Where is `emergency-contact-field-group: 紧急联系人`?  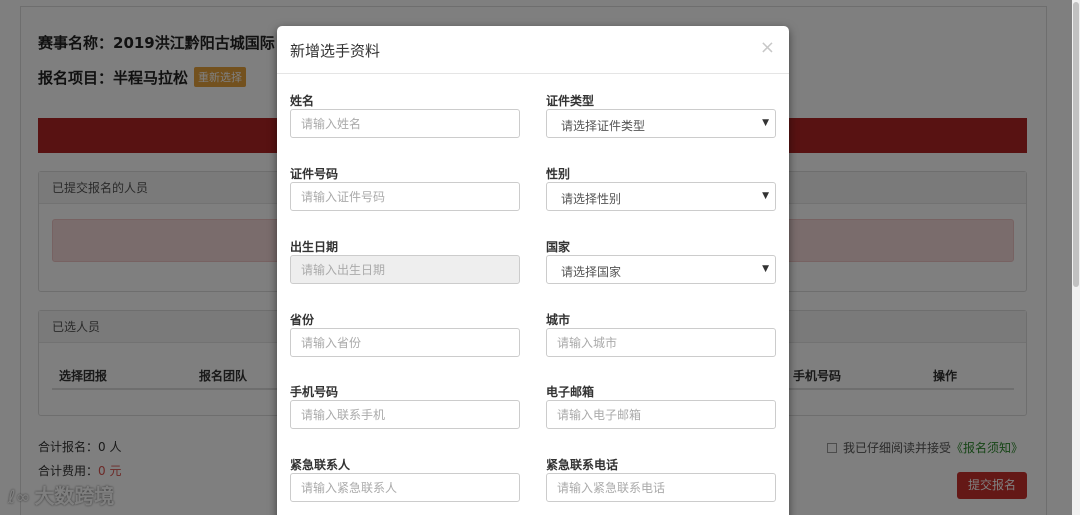
emergency-contact-field-group: 紧急联系人 is located at coordinates (405, 480).